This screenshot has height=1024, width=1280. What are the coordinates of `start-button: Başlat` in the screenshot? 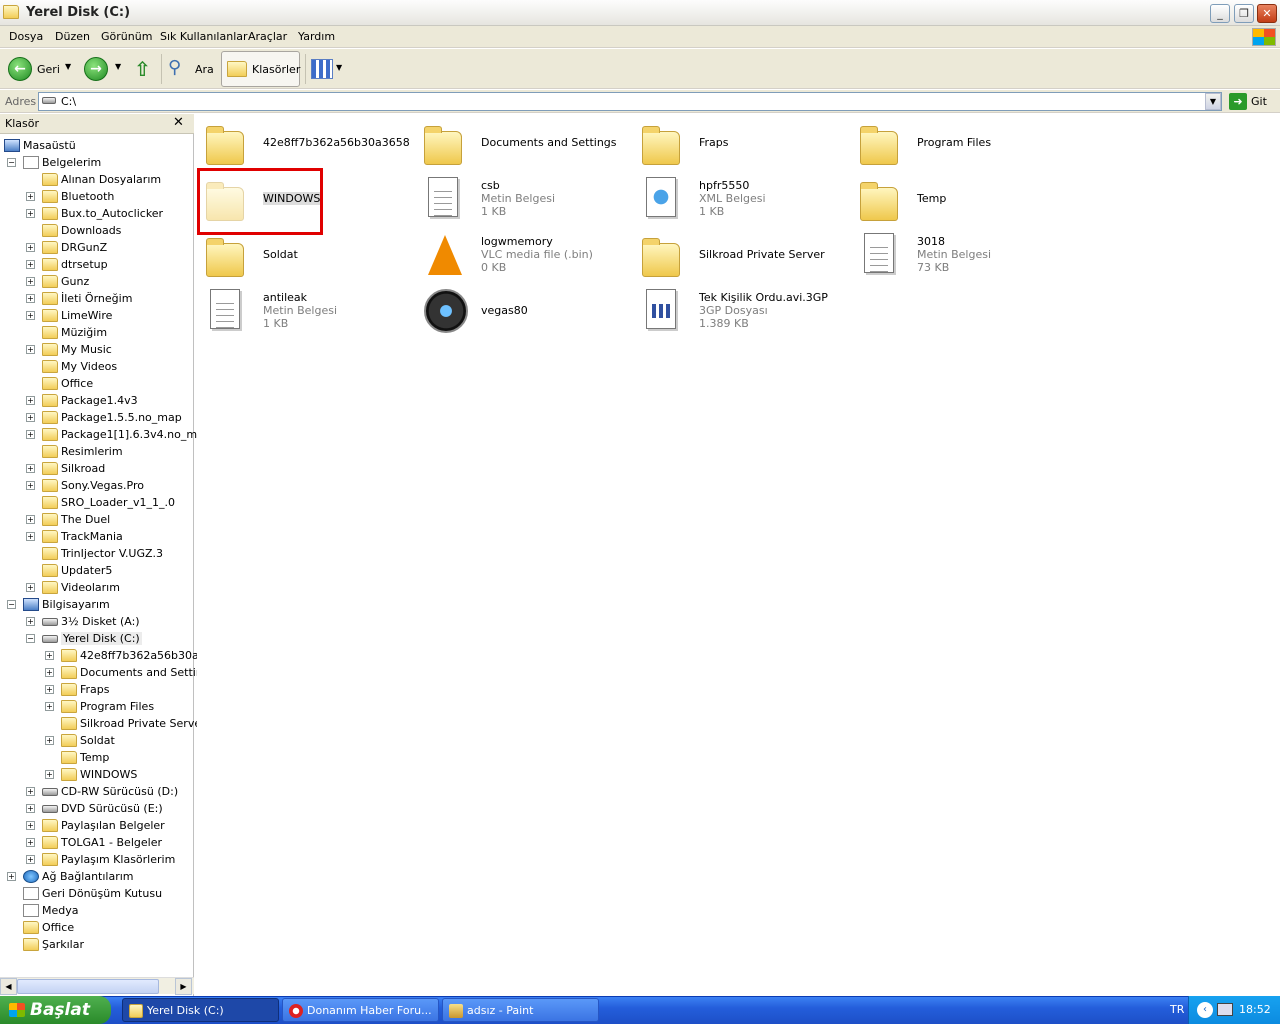 It's located at (55, 1010).